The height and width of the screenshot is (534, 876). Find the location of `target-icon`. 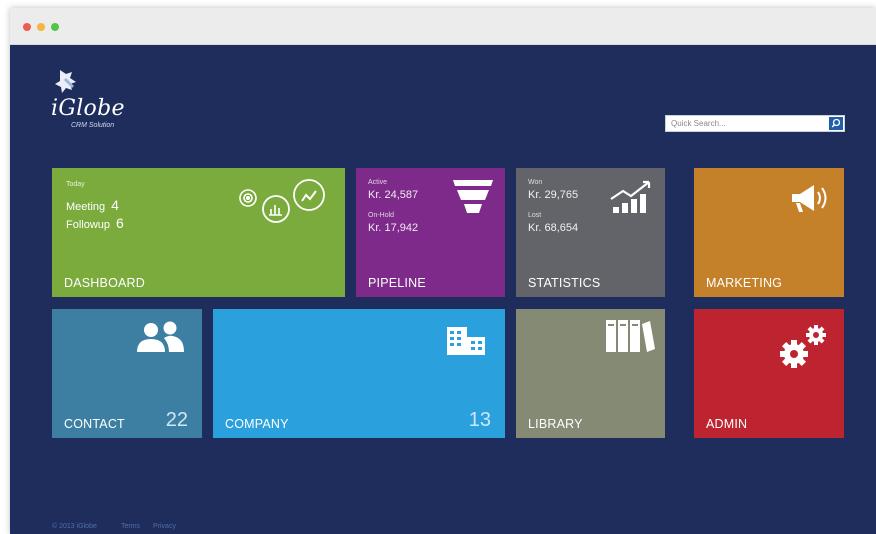

target-icon is located at coordinates (248, 198).